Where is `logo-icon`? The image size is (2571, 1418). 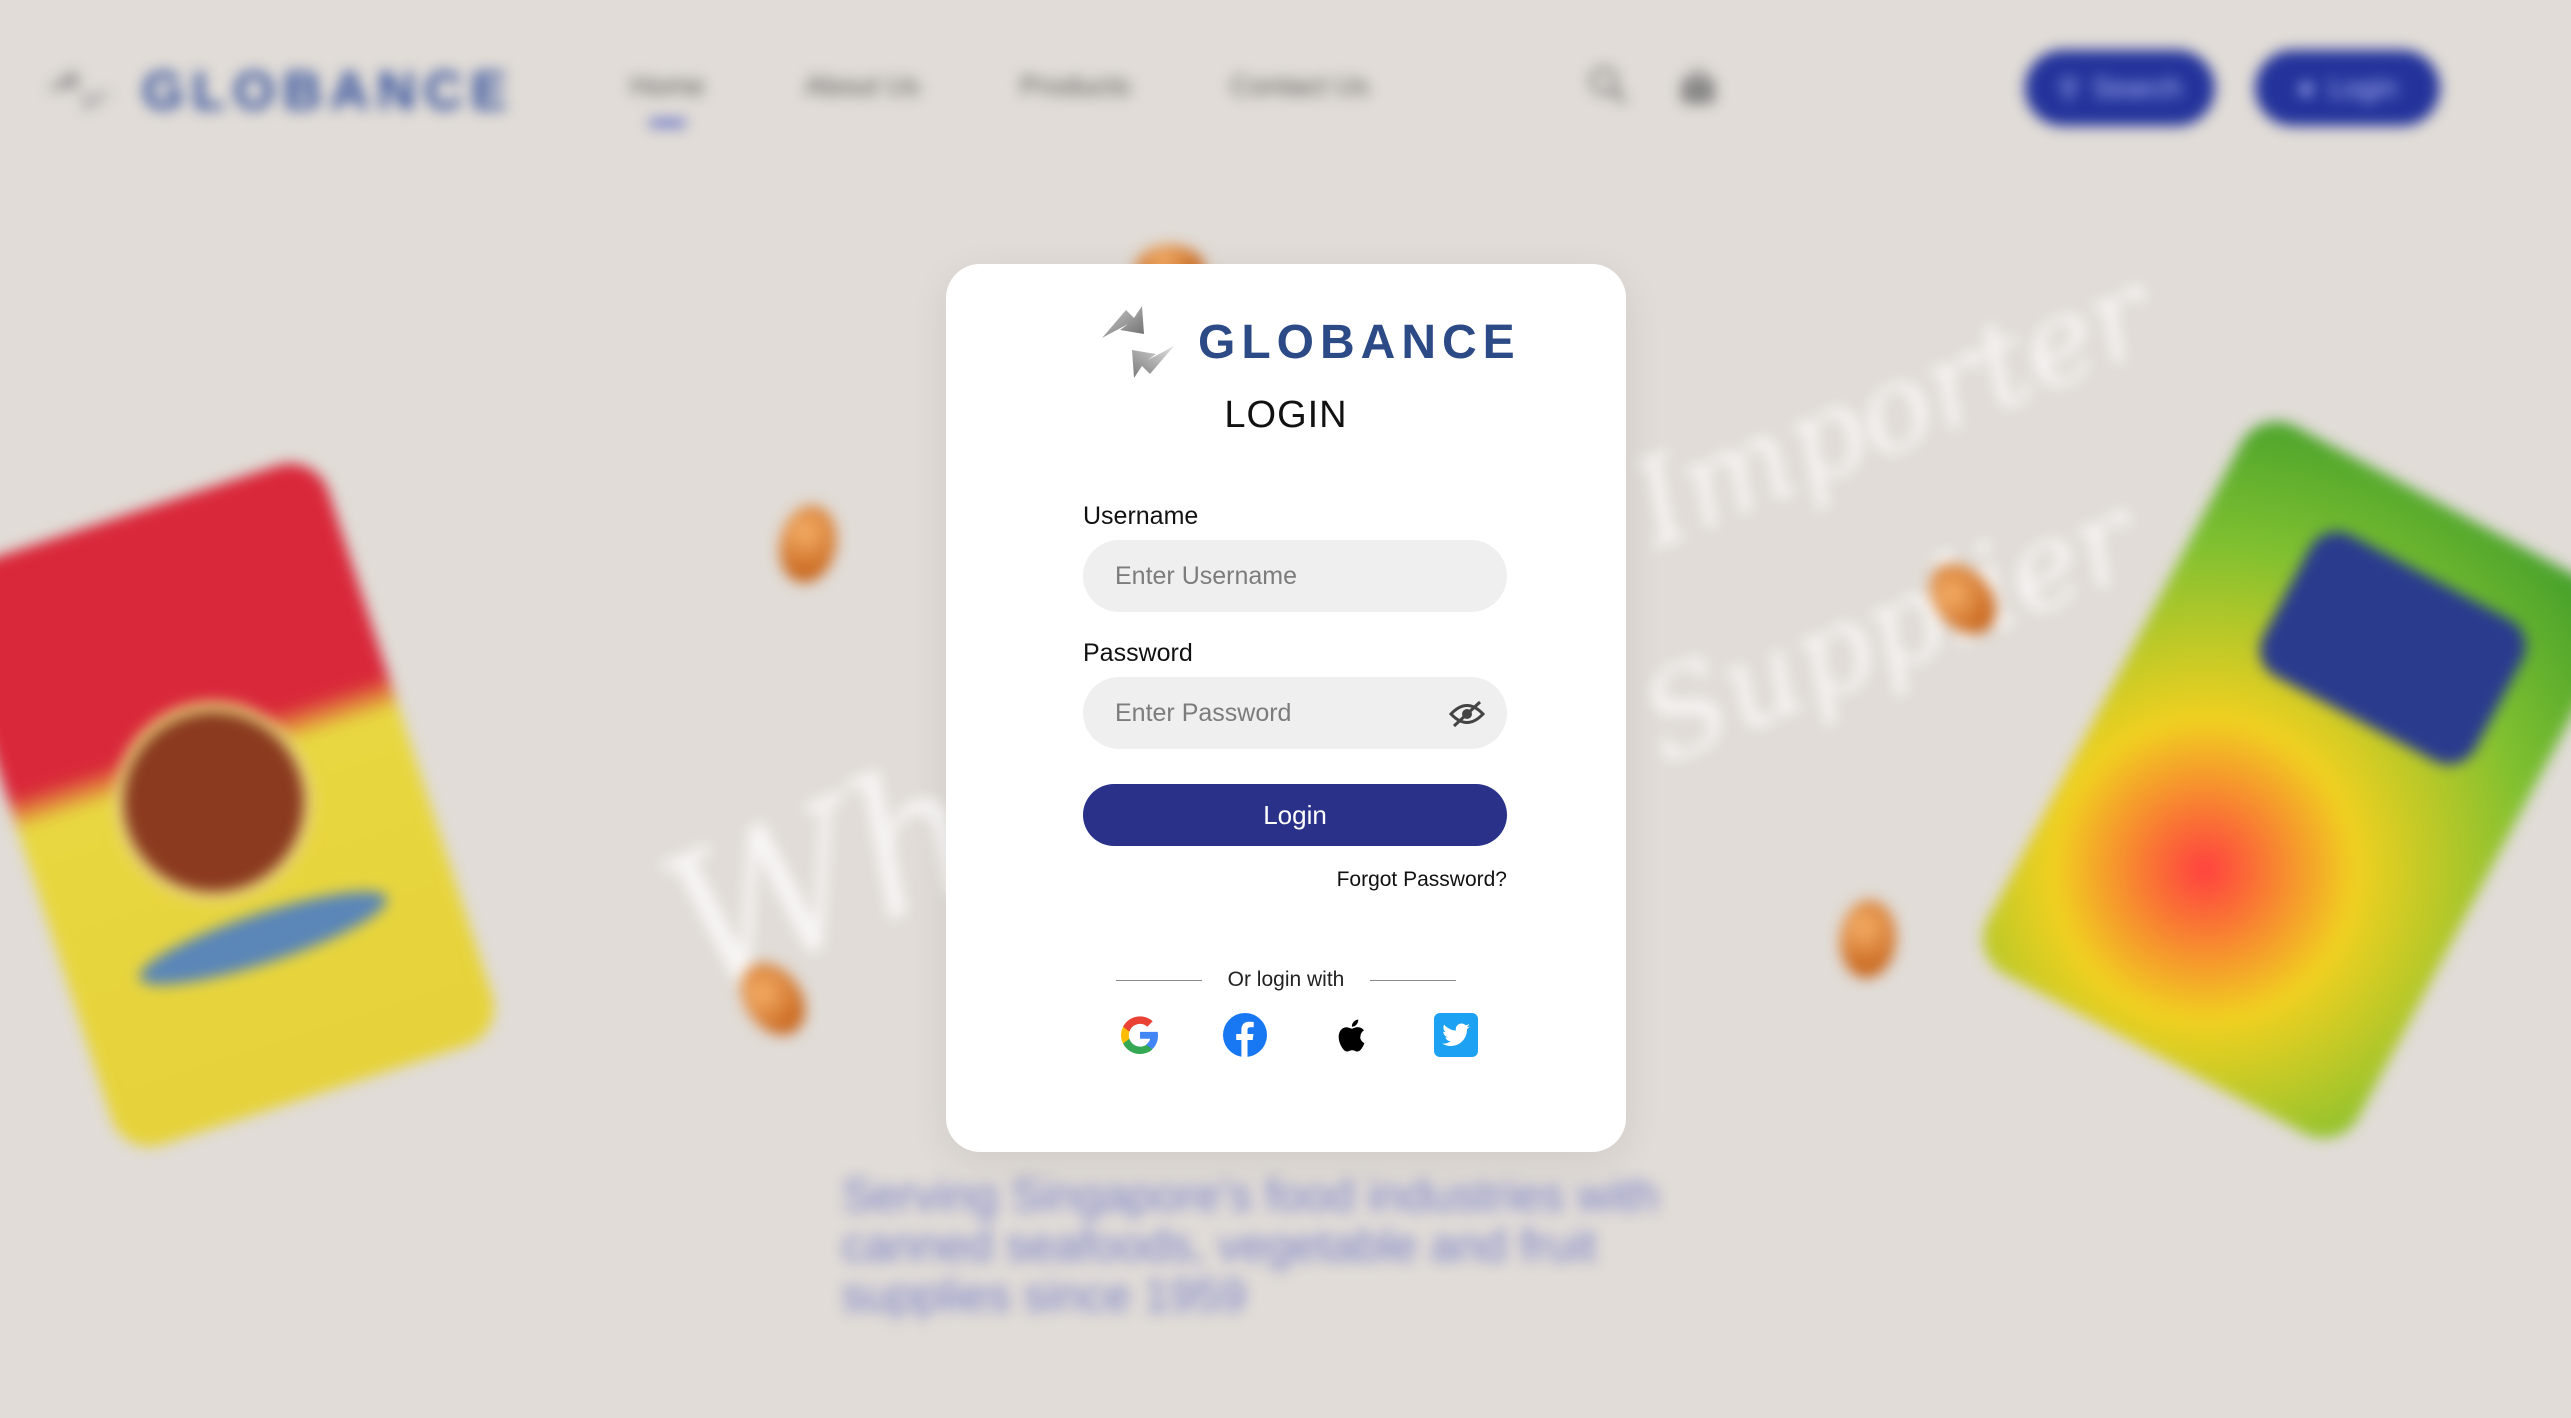
logo-icon is located at coordinates (80, 91).